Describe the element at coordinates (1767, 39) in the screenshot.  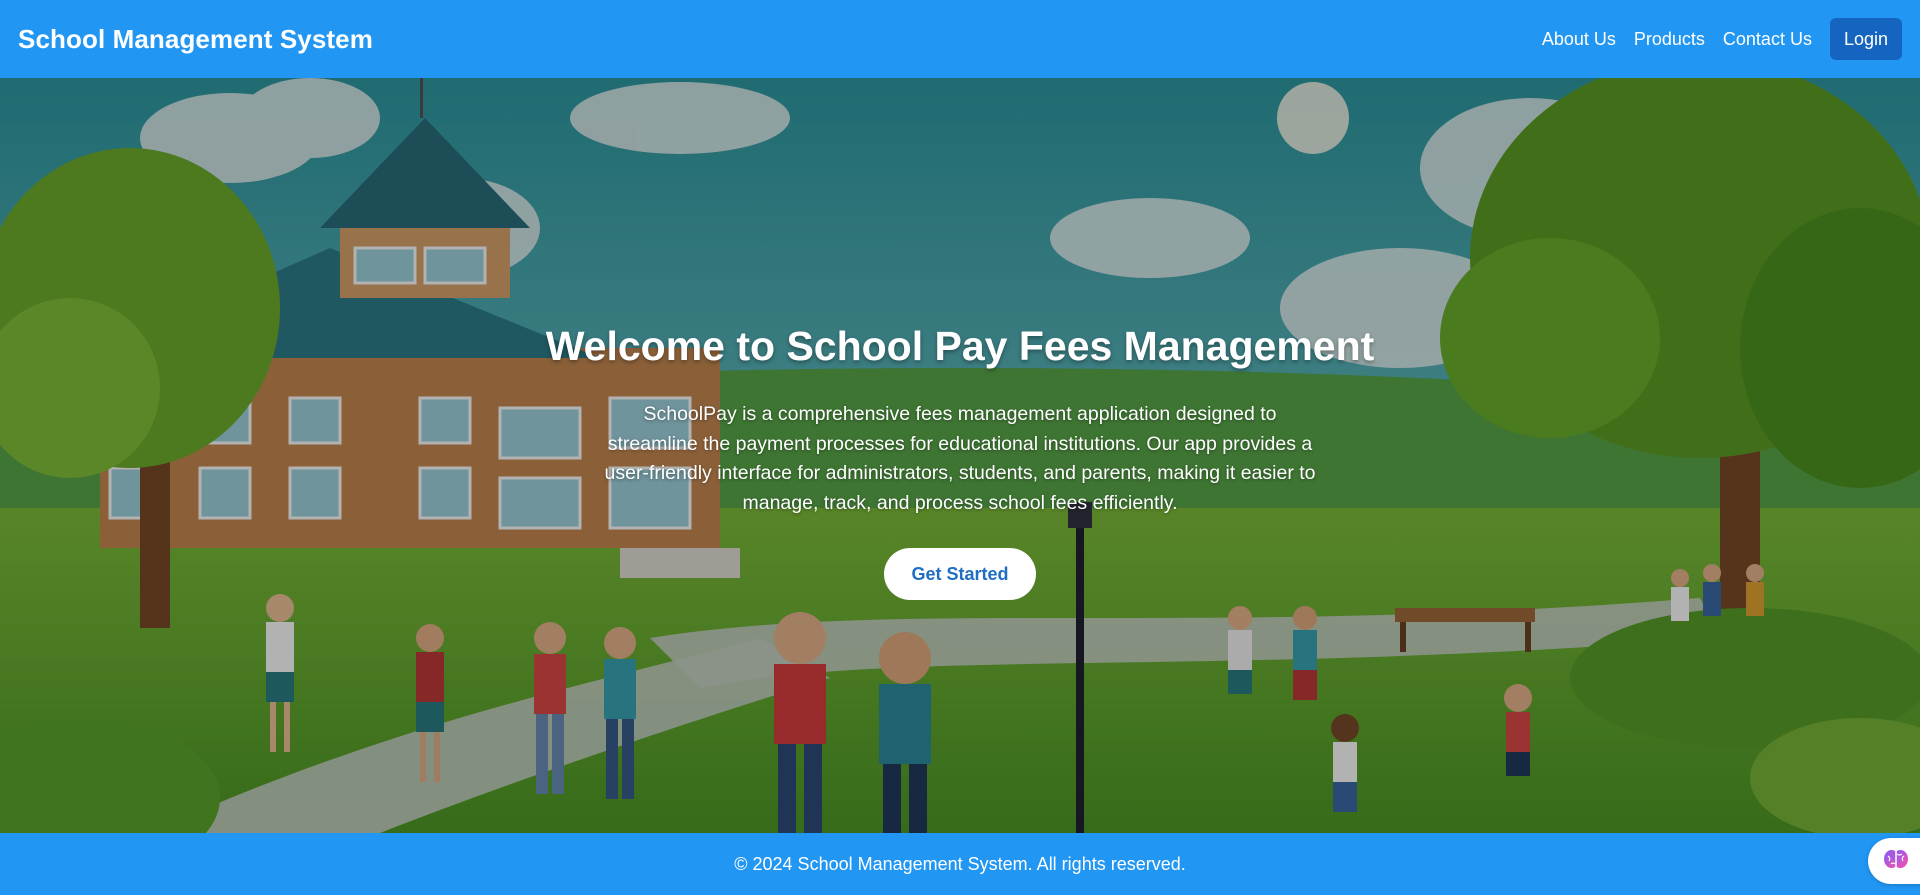
I see `nav-contact-link: Contact Us` at that location.